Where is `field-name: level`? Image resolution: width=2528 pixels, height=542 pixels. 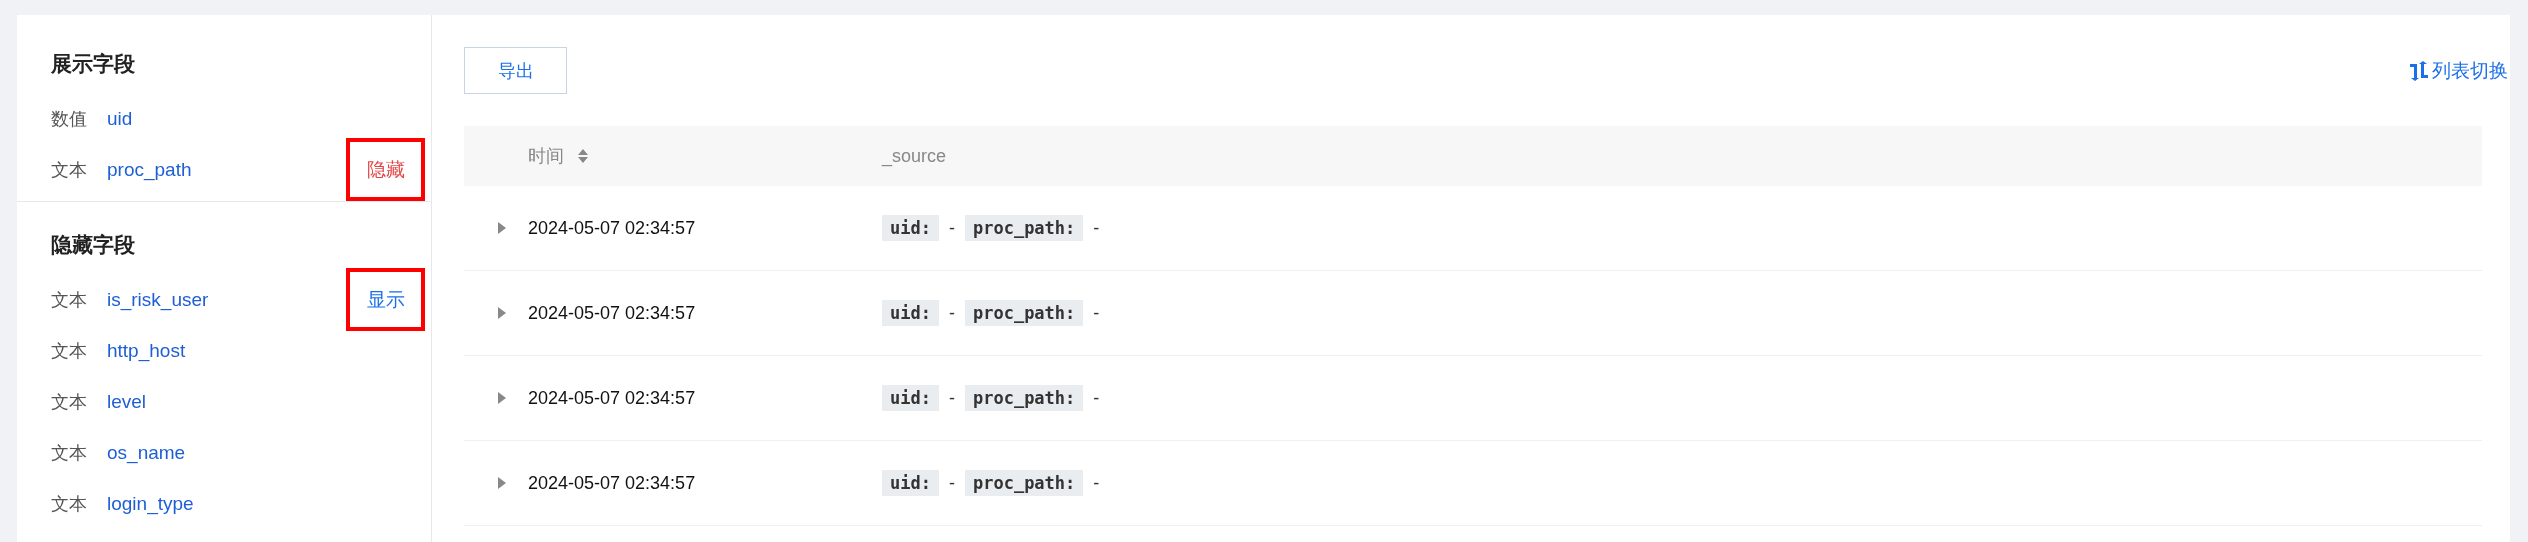 field-name: level is located at coordinates (266, 401).